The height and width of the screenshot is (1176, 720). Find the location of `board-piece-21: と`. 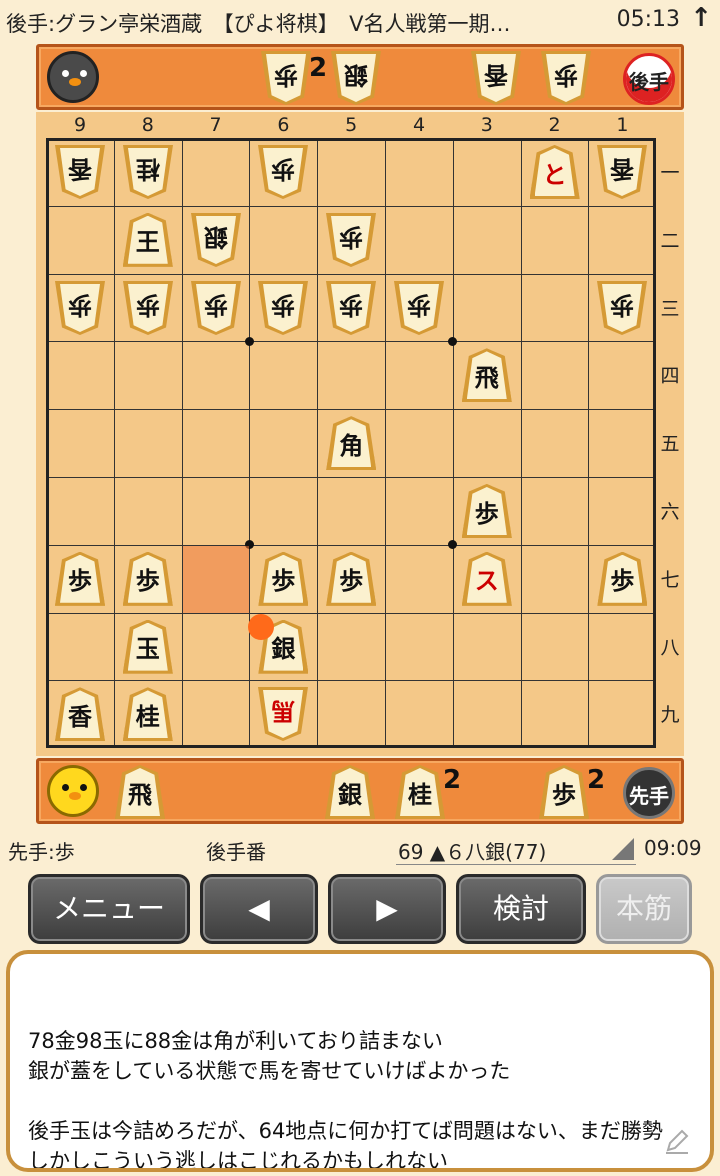

board-piece-21: と is located at coordinates (554, 172).